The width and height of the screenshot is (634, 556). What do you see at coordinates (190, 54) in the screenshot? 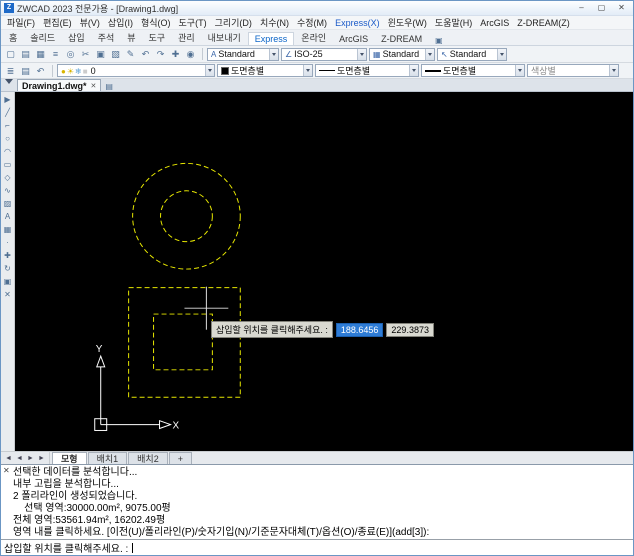
I see `zoom-icon: ◉` at bounding box center [190, 54].